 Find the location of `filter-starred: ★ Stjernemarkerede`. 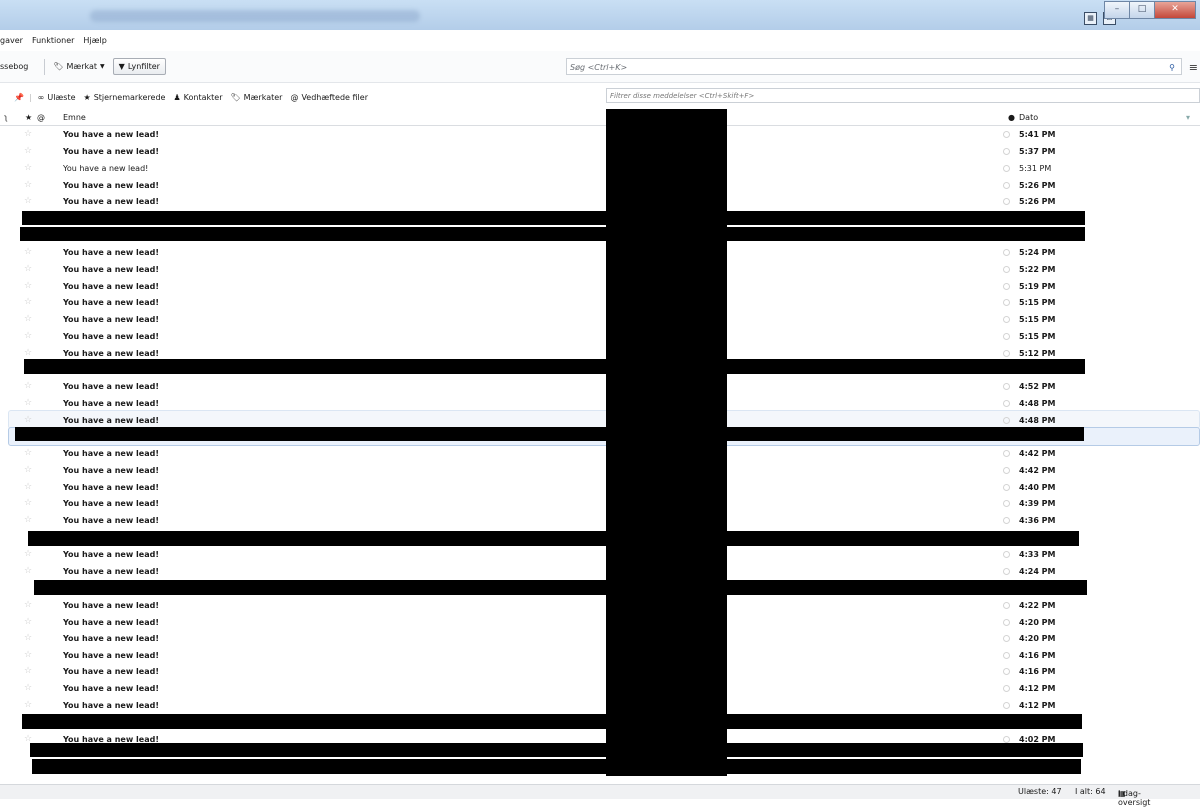

filter-starred: ★ Stjernemarkerede is located at coordinates (125, 97).